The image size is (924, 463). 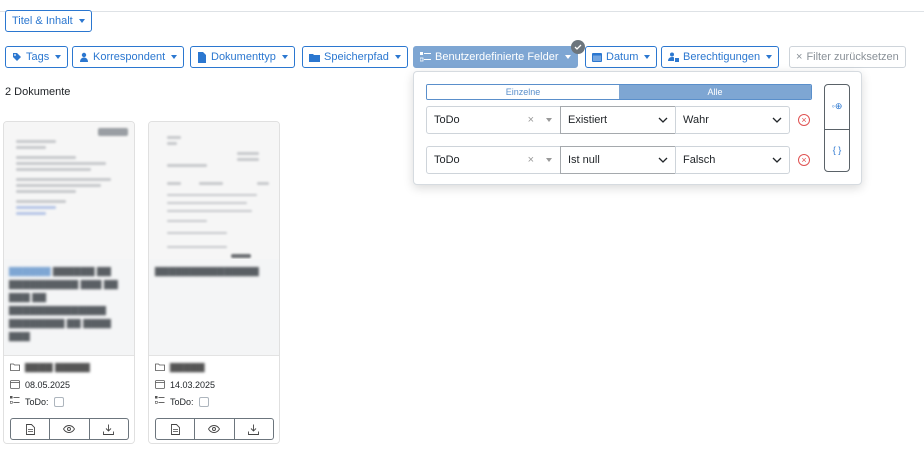 What do you see at coordinates (618, 120) in the screenshot?
I see `operator-select: Existiert` at bounding box center [618, 120].